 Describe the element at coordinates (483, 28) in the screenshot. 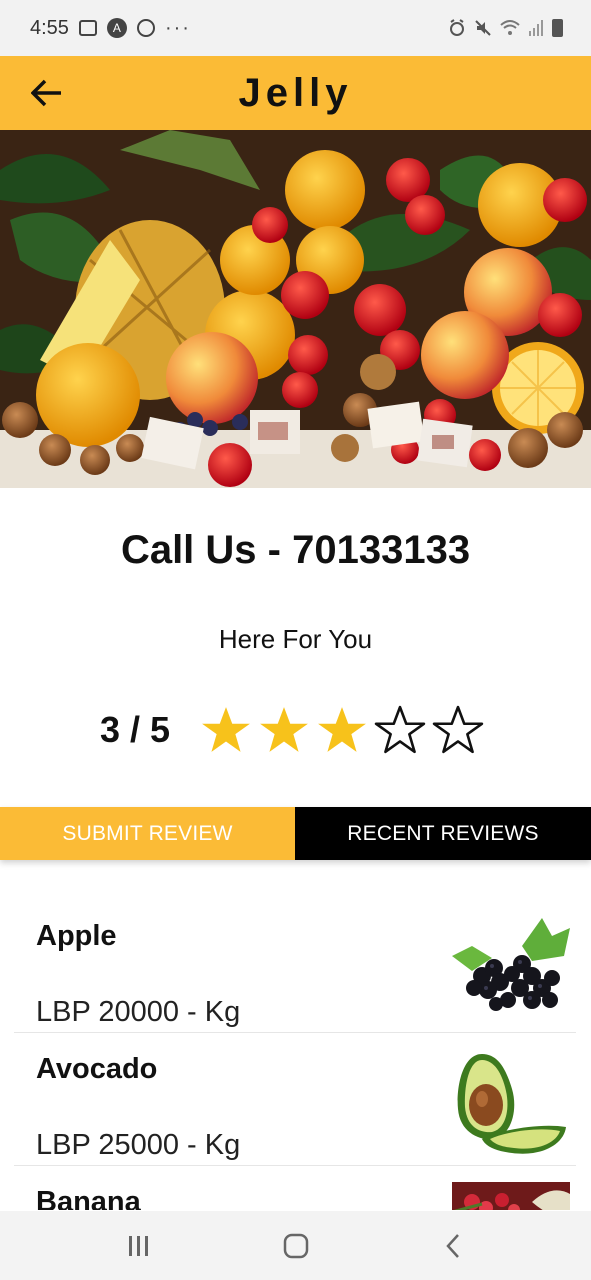

I see `mute-icon` at that location.